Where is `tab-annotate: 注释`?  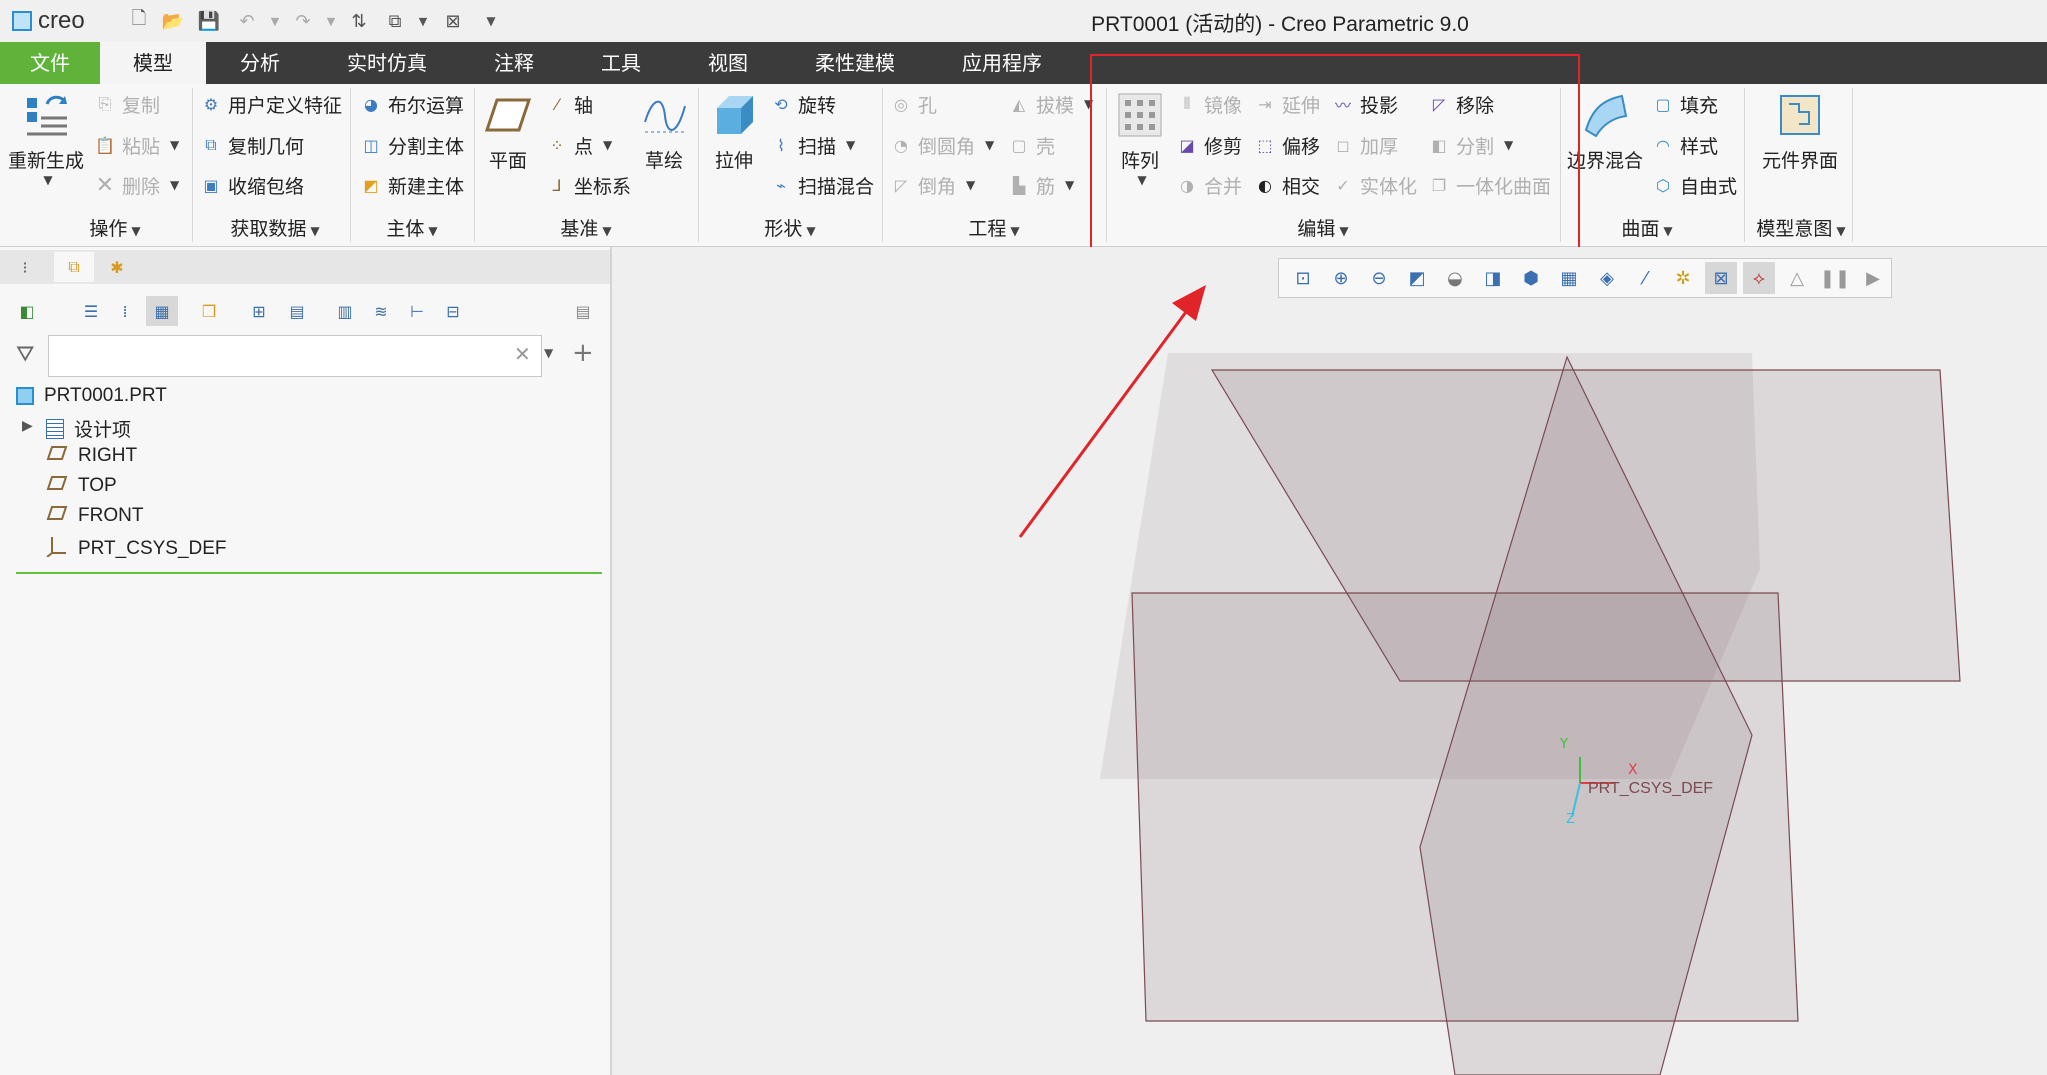
tab-annotate: 注释 is located at coordinates (514, 63).